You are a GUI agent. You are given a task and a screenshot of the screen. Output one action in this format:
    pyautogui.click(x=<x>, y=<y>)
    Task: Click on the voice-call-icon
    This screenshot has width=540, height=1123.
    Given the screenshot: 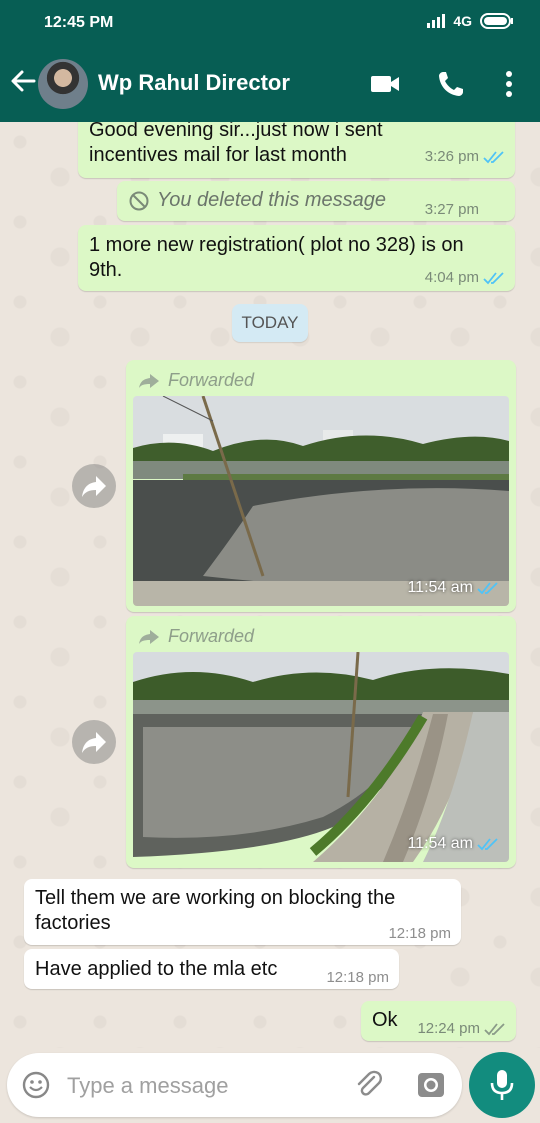 What is the action you would take?
    pyautogui.click(x=451, y=84)
    